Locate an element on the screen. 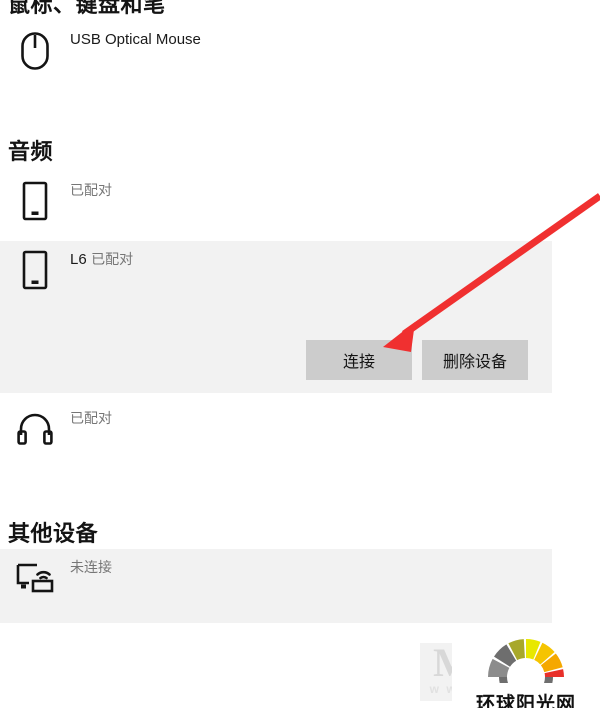 Image resolution: width=600 pixels, height=708 pixels. section-title-mouse-keyboard: 鼠标、键盘和笔 is located at coordinates (87, 8).